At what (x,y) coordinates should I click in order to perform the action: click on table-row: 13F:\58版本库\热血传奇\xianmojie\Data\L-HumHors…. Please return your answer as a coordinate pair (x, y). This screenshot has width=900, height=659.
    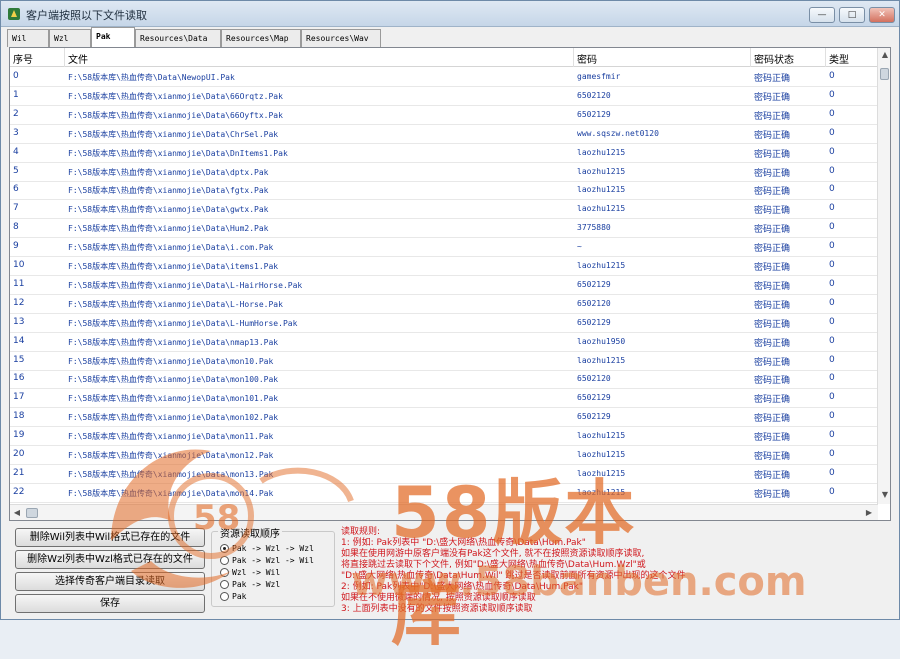
    Looking at the image, I should click on (445, 323).